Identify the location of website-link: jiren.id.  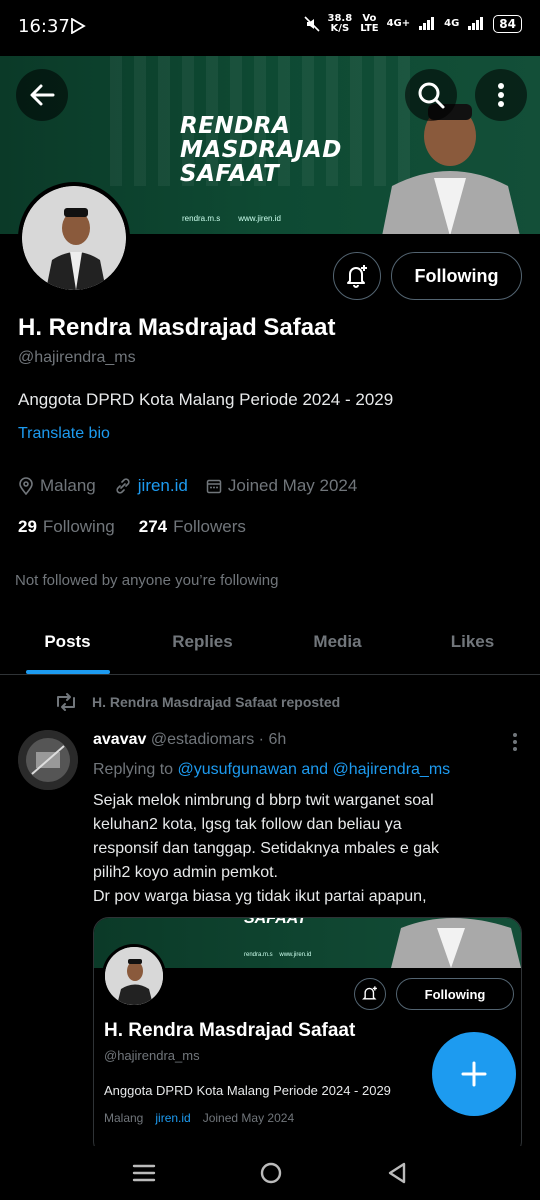
(163, 486).